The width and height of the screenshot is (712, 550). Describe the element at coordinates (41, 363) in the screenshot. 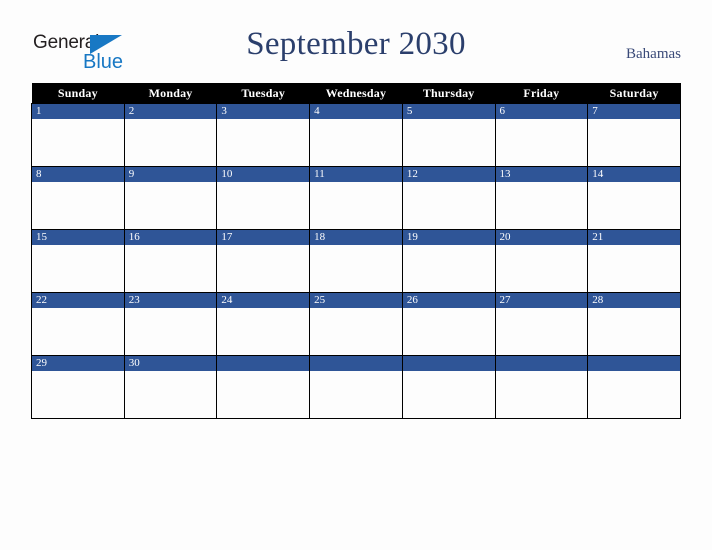

I see `day-number: 29` at that location.